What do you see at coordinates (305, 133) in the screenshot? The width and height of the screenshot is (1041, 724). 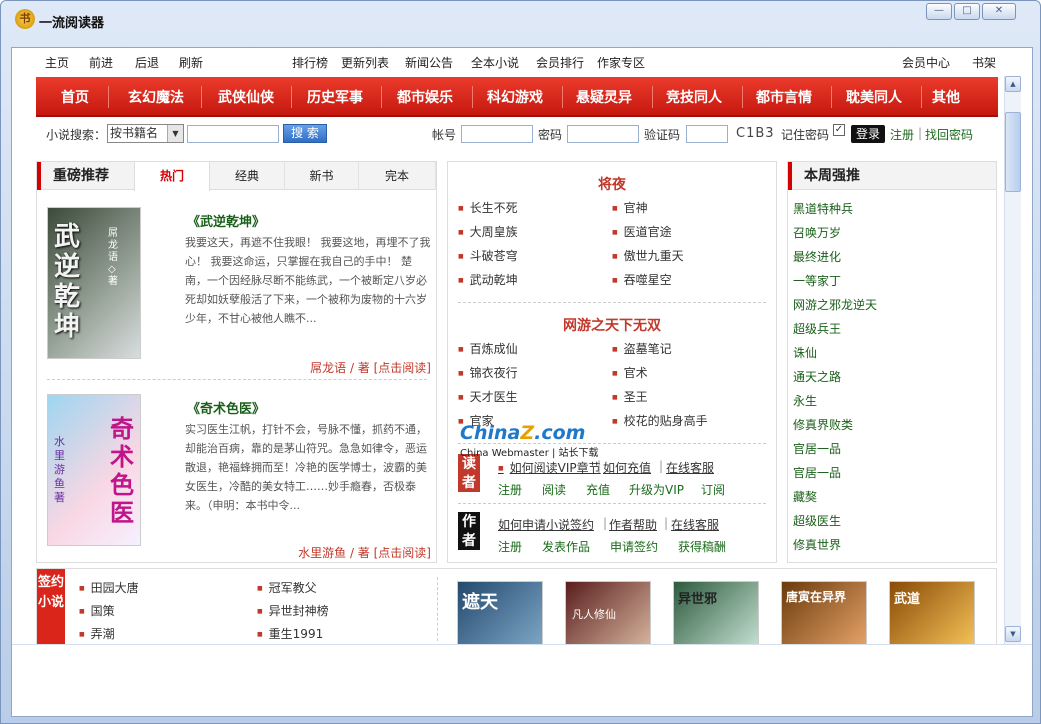 I see `search-button: 搜 索` at bounding box center [305, 133].